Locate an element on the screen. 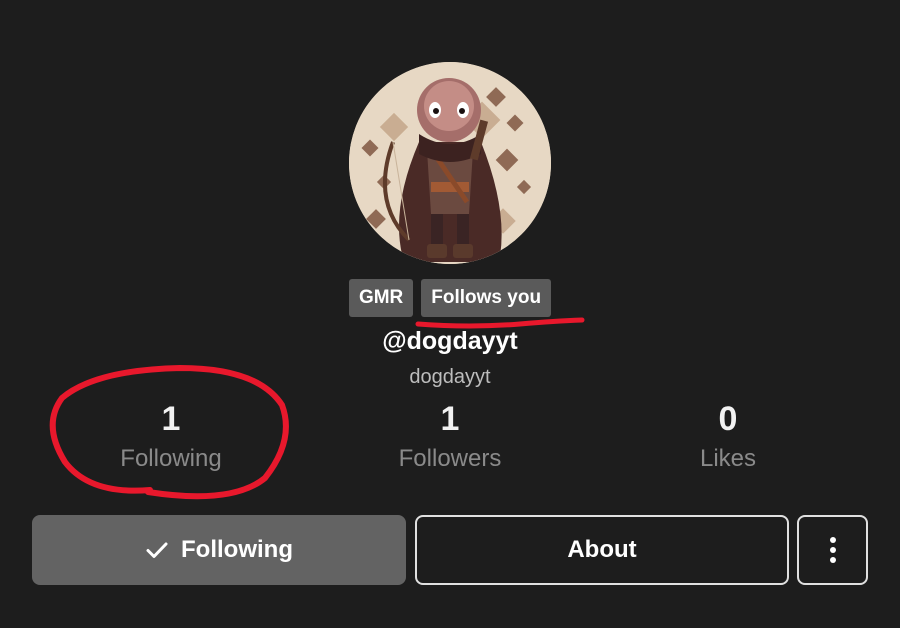 The width and height of the screenshot is (900, 628). following-button-label: Following is located at coordinates (237, 549).